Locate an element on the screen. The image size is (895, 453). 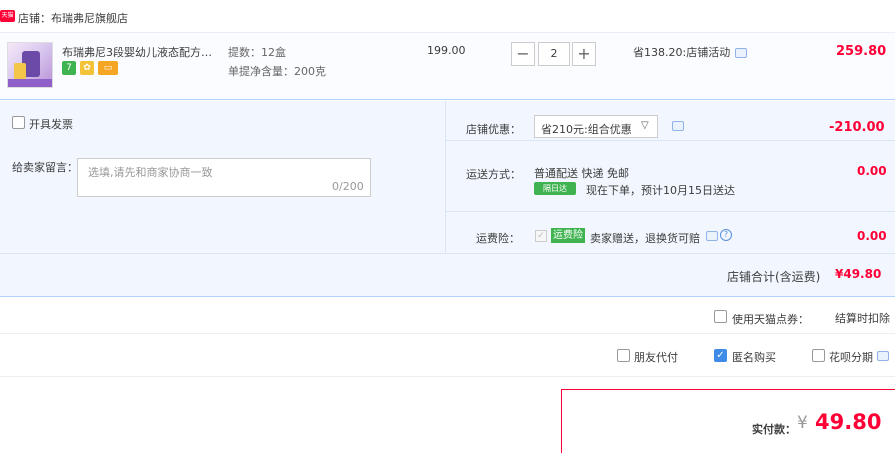
card-icon: ▭ is located at coordinates (108, 68).